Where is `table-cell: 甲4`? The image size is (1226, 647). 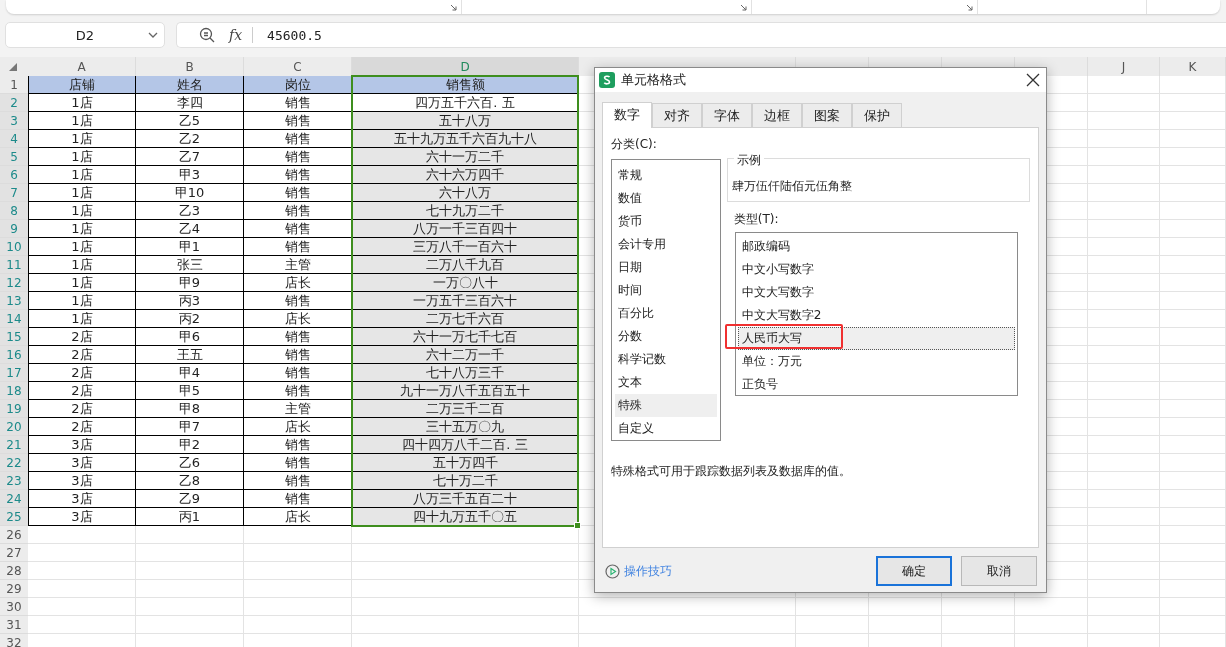
table-cell: 甲4 is located at coordinates (190, 373).